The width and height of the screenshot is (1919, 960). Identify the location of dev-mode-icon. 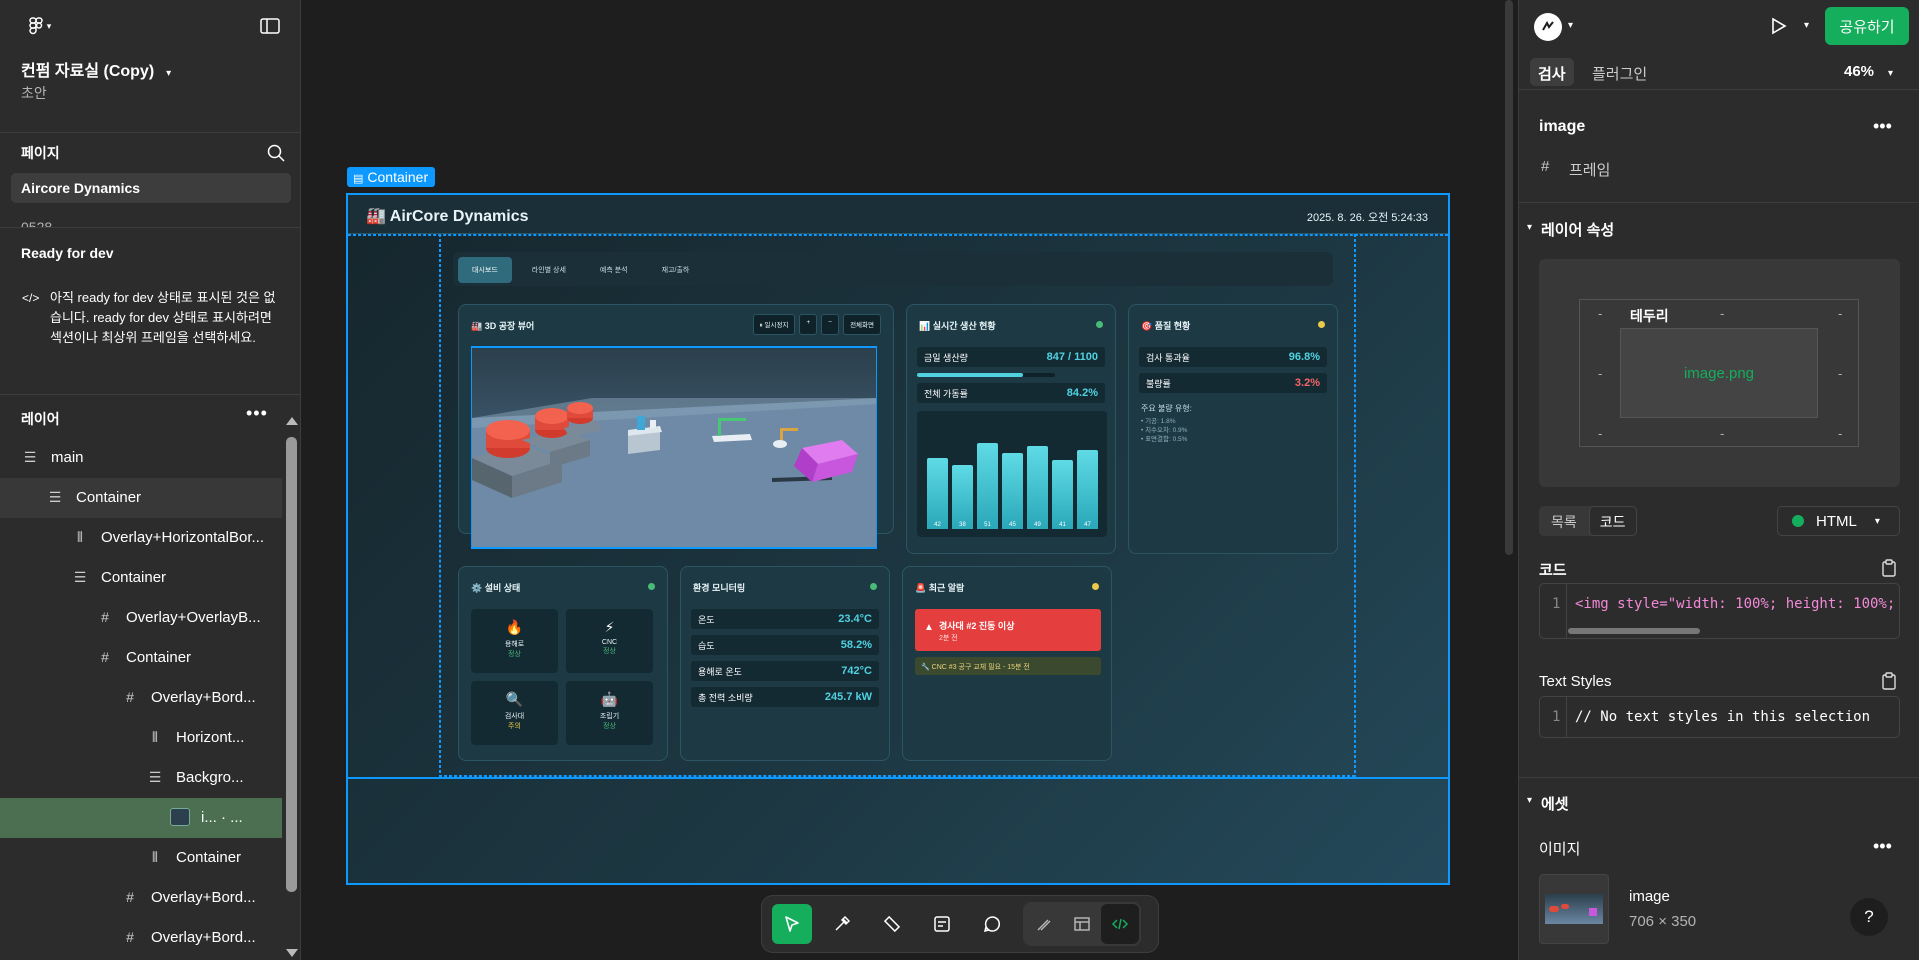
(1120, 924).